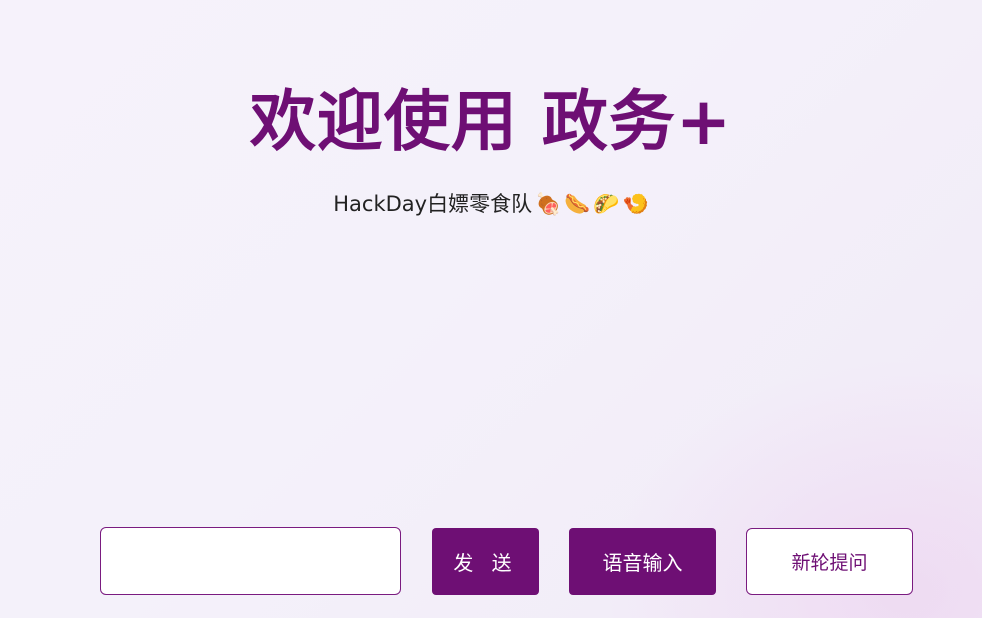 The width and height of the screenshot is (982, 618). Describe the element at coordinates (485, 561) in the screenshot. I see `send-button: 发 送` at that location.